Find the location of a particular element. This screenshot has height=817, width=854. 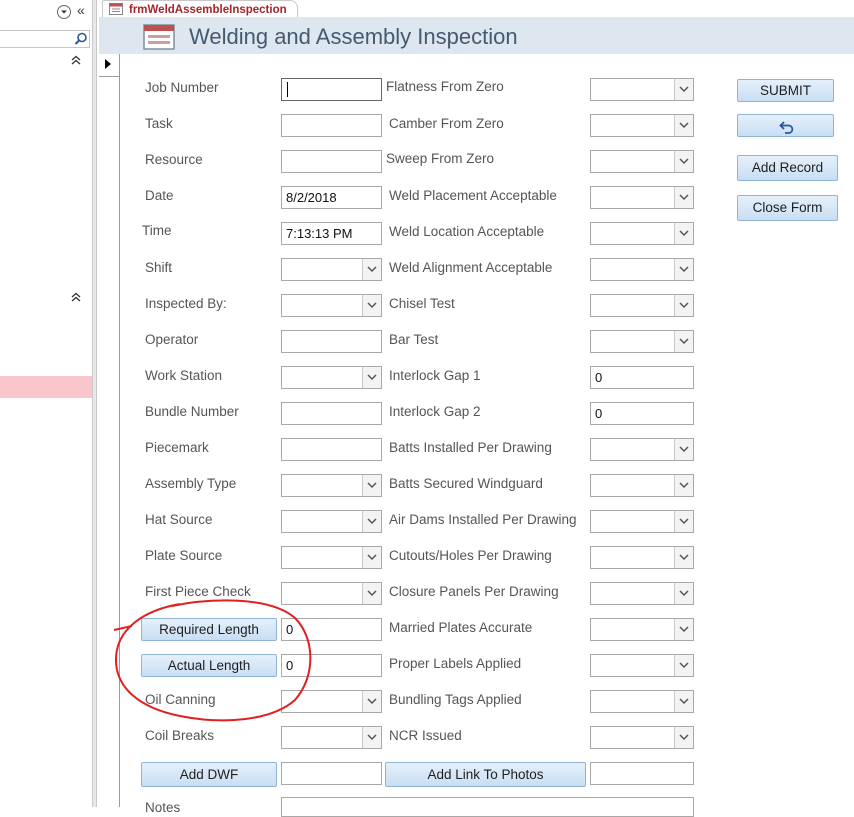

label-ncr-issued: NCR Issued is located at coordinates (425, 735).